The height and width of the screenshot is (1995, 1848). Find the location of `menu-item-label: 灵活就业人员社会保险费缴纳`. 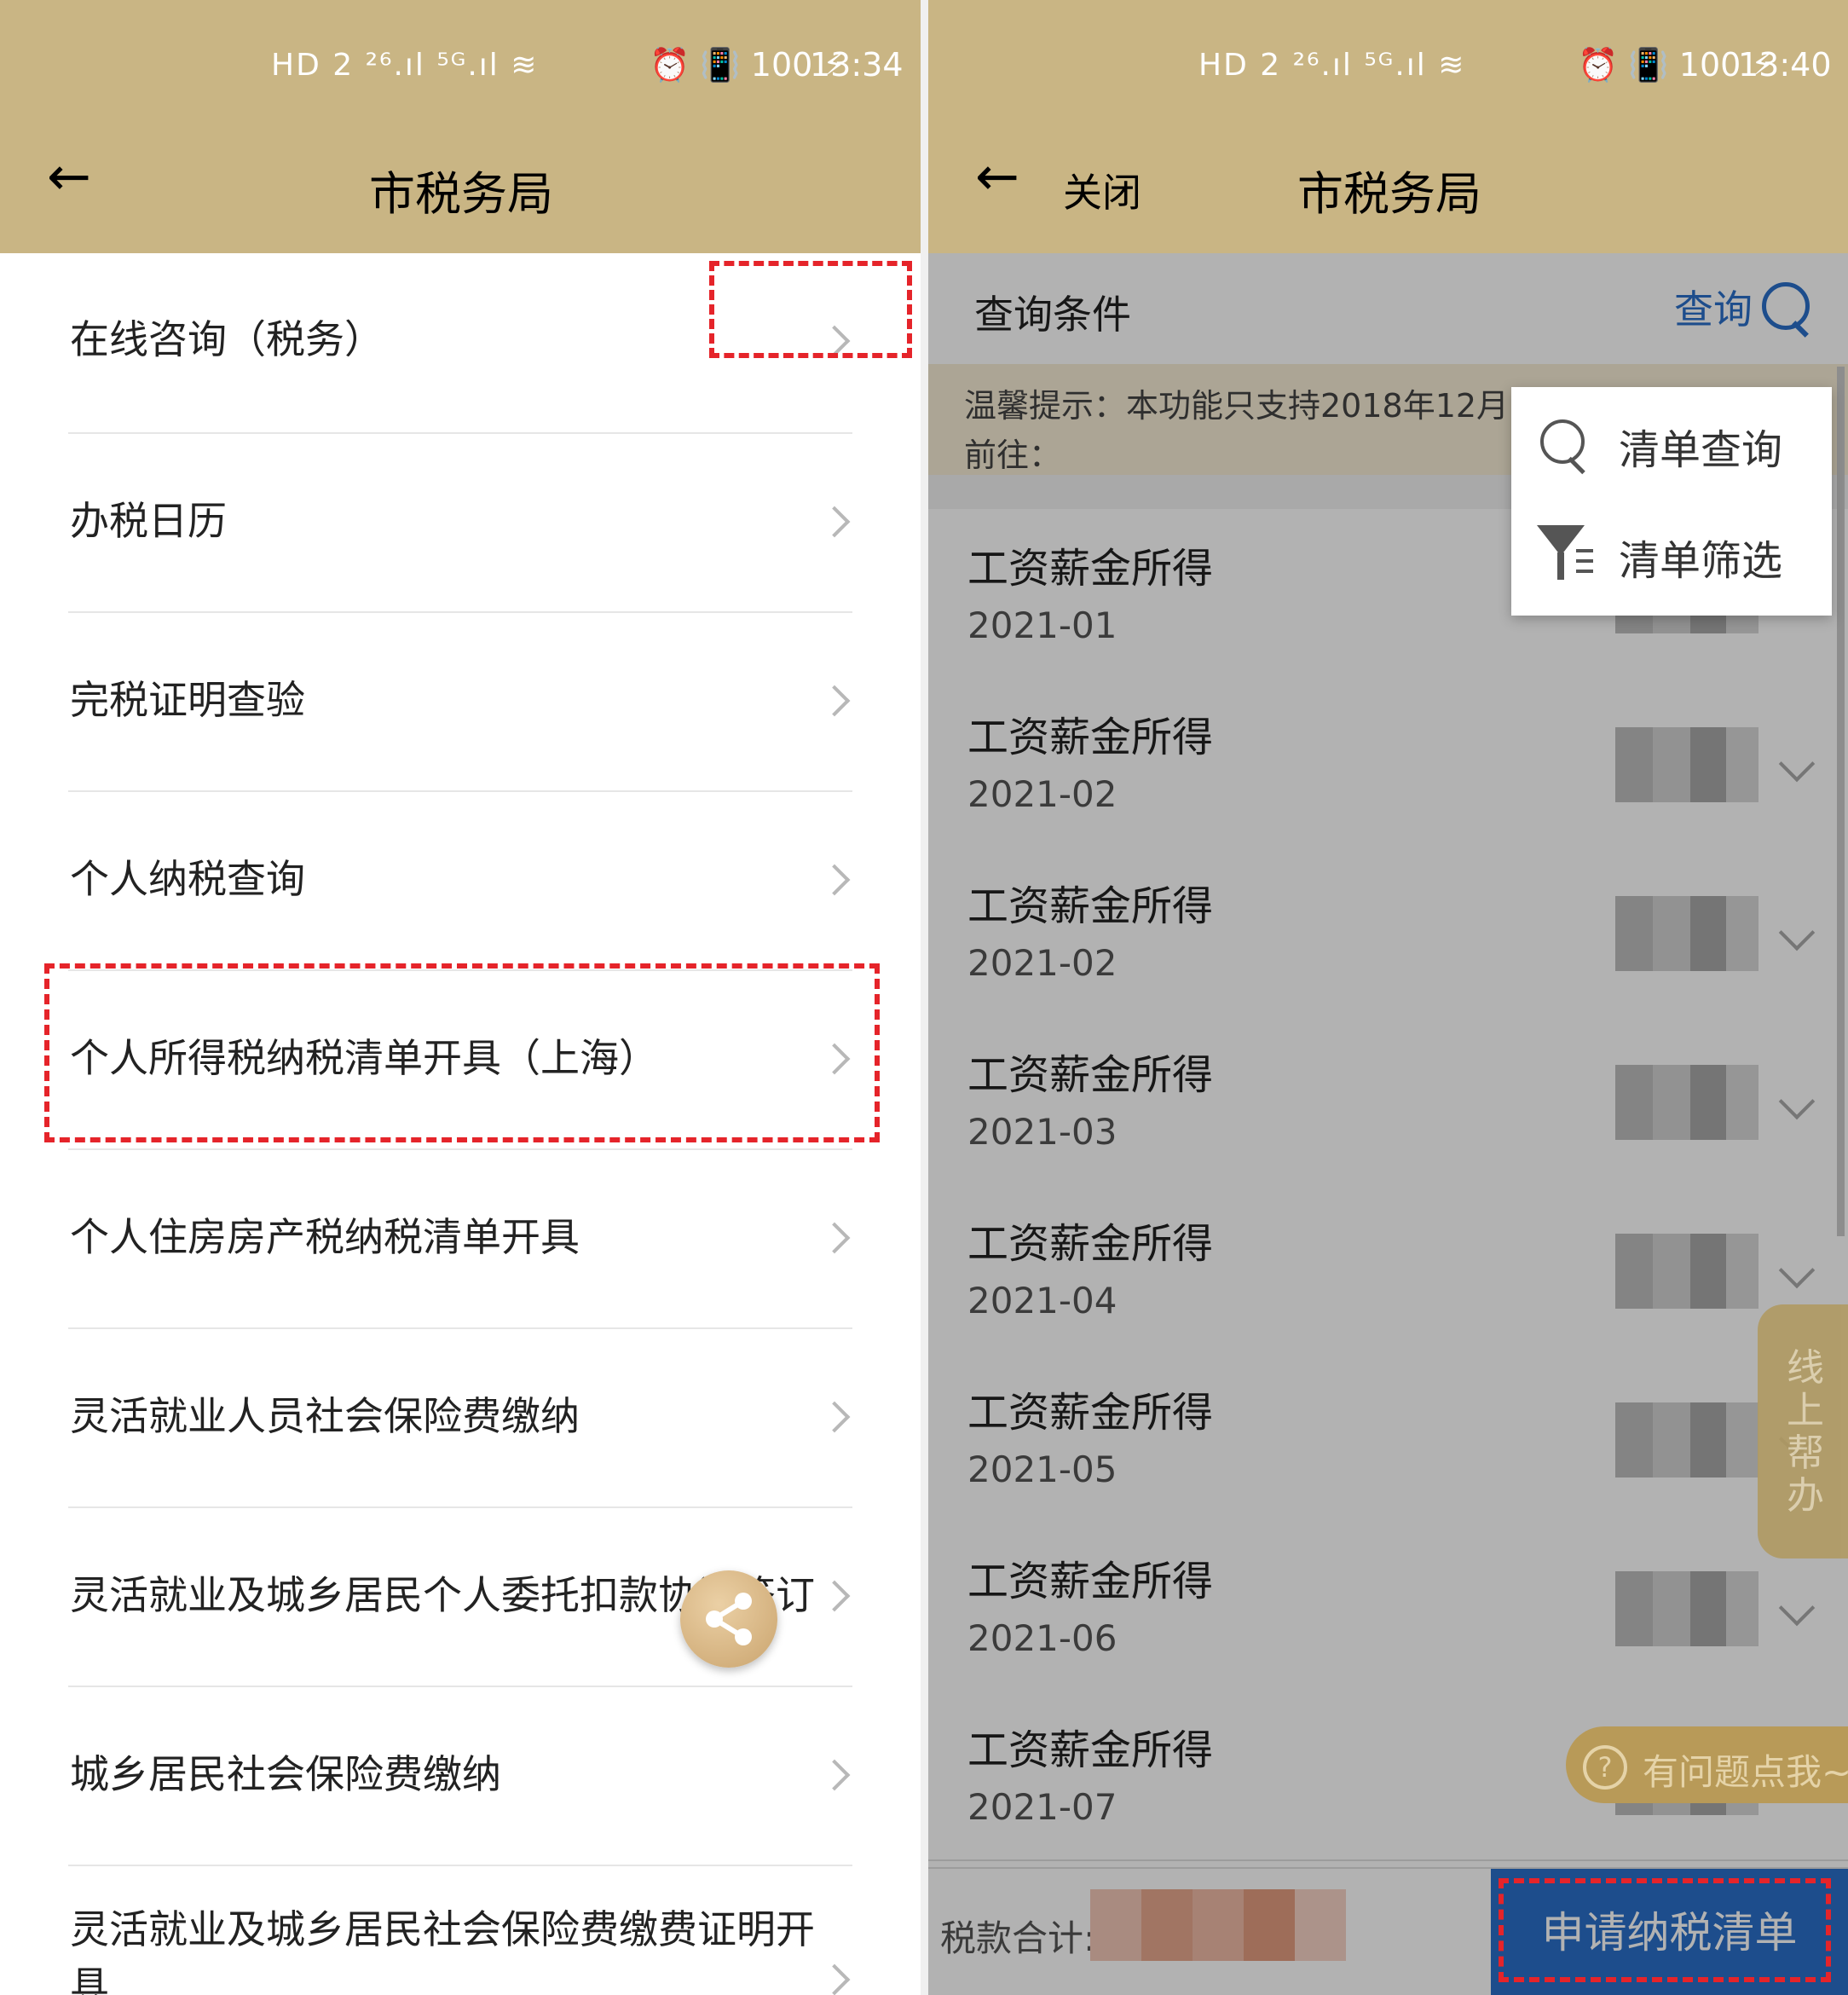

menu-item-label: 灵活就业人员社会保险费缴纳 is located at coordinates (325, 1416).